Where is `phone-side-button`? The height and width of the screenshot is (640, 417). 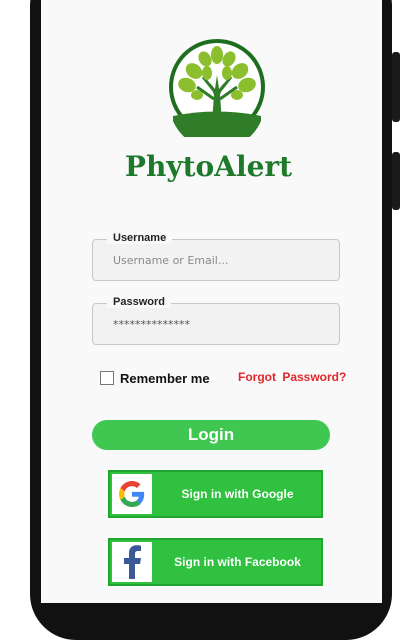
phone-side-button is located at coordinates (396, 87).